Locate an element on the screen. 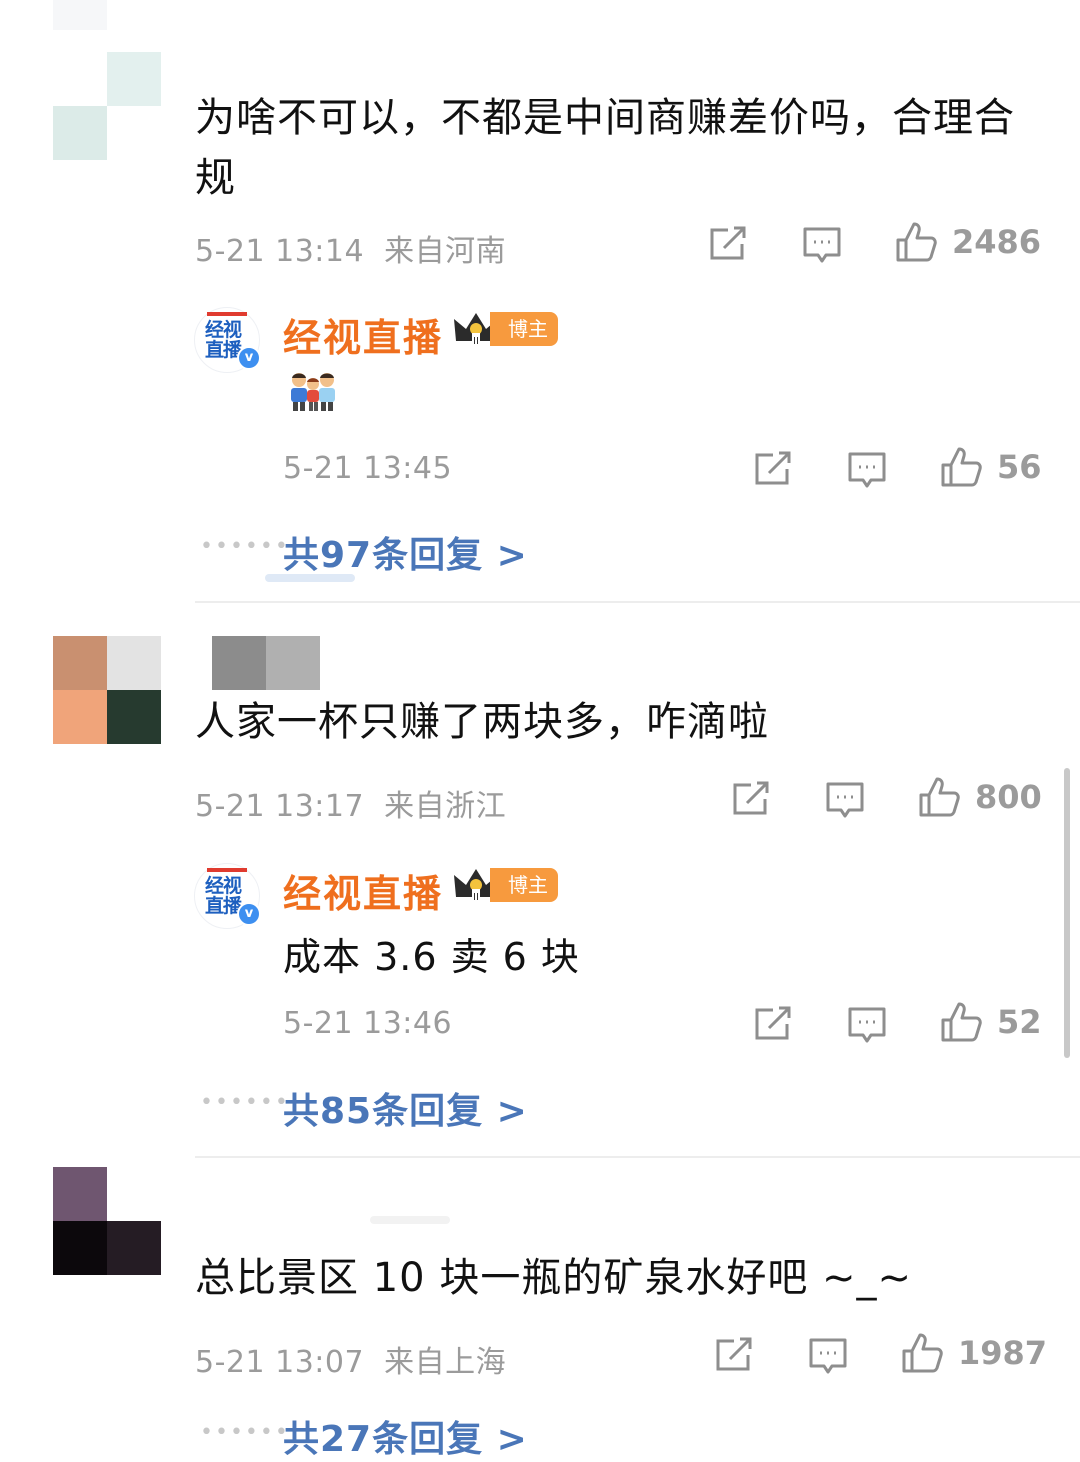 This screenshot has width=1080, height=1462. like-count: 1987 is located at coordinates (1003, 1353).